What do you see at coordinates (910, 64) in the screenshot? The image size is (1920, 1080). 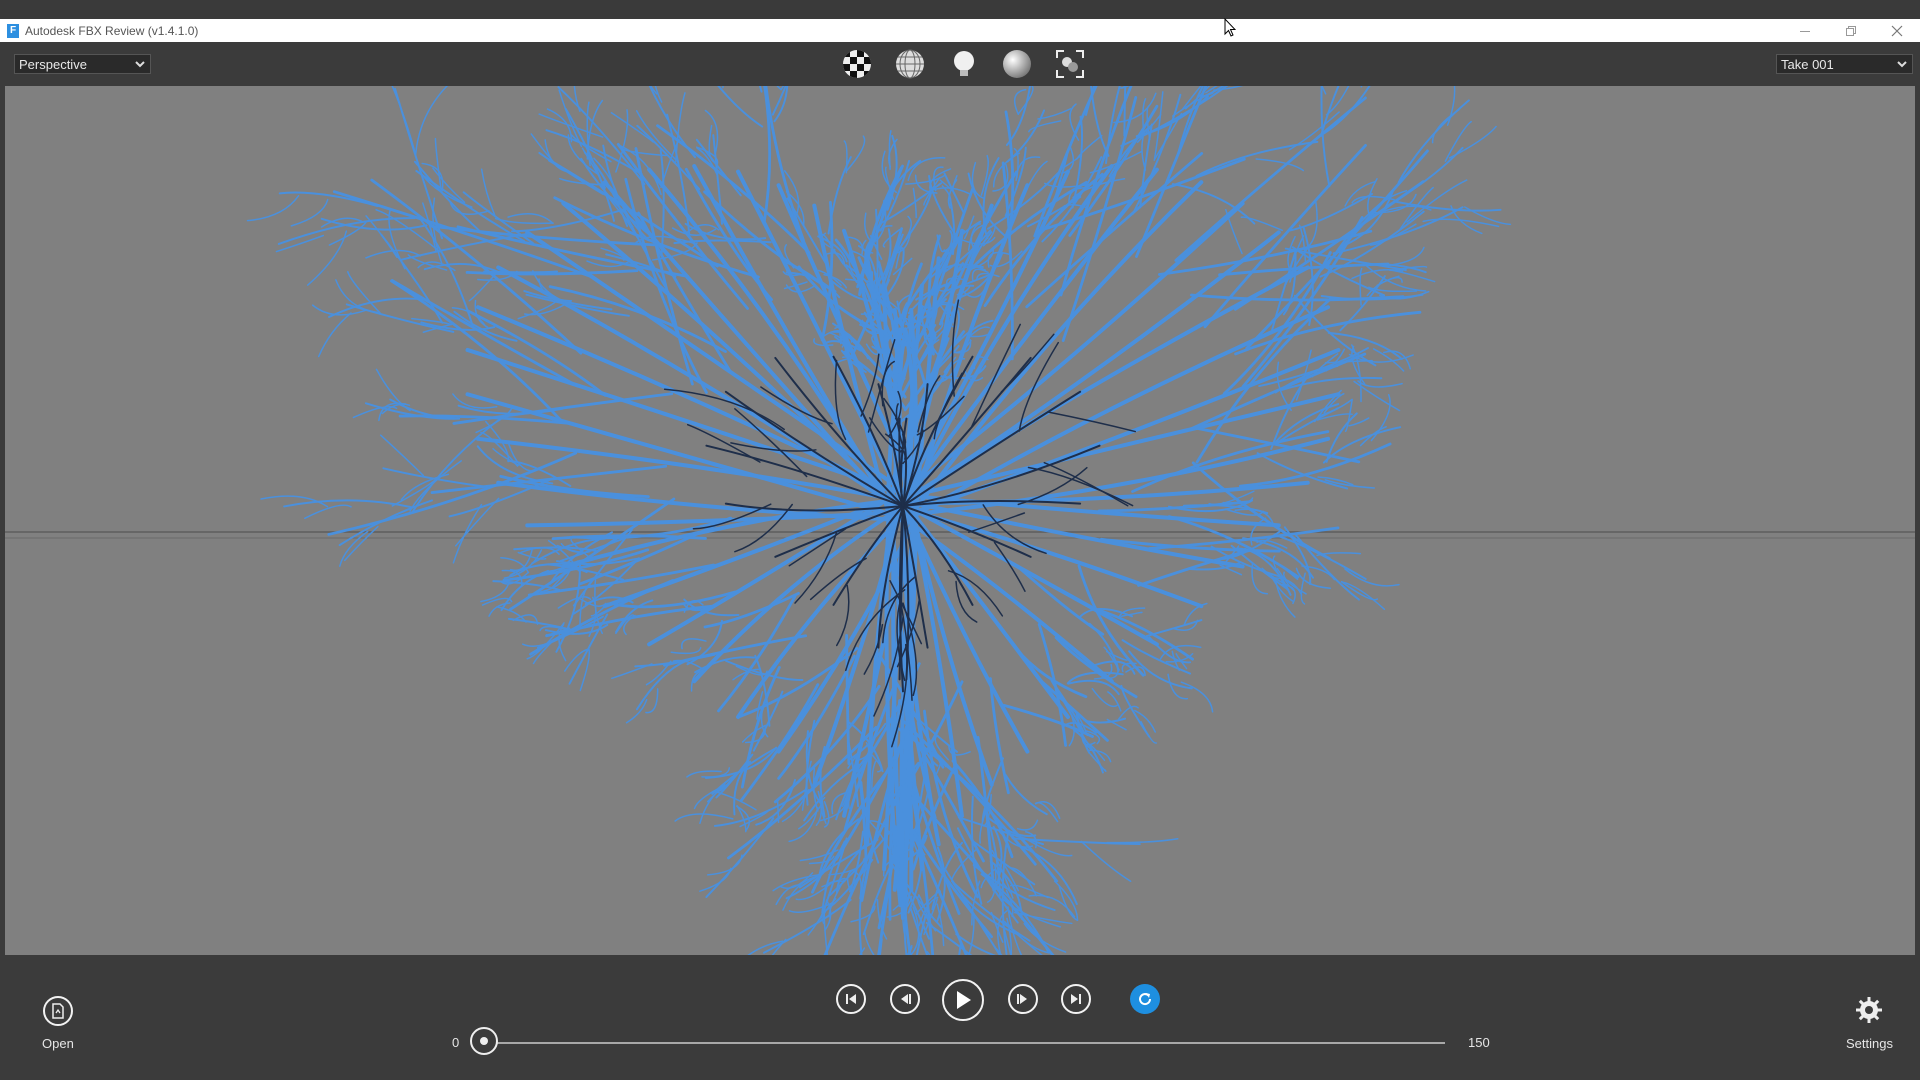 I see `wireframe-sphere-icon` at bounding box center [910, 64].